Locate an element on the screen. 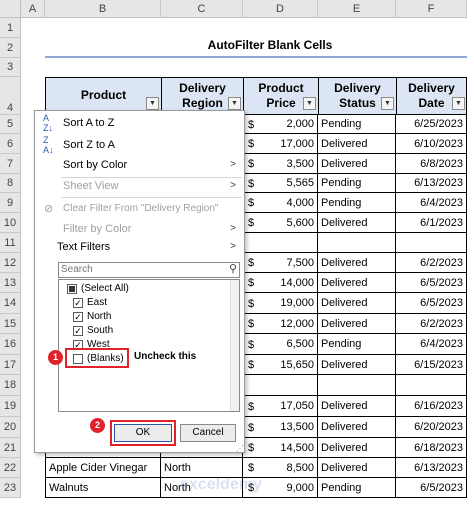 This screenshot has height=511, width=474. cell-price: 3,500 is located at coordinates (280, 164).